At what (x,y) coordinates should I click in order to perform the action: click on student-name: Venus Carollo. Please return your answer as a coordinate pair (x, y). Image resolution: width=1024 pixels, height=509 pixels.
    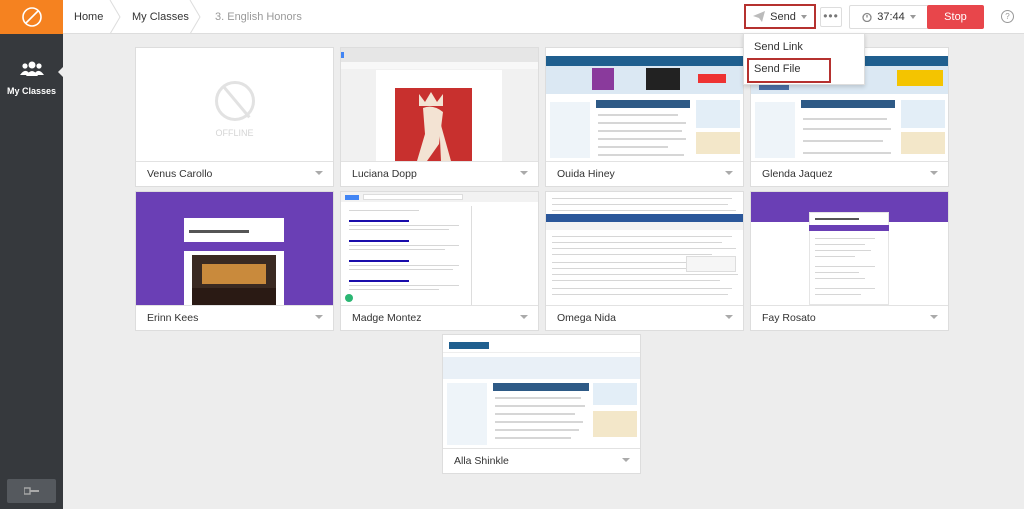
    Looking at the image, I should click on (180, 174).